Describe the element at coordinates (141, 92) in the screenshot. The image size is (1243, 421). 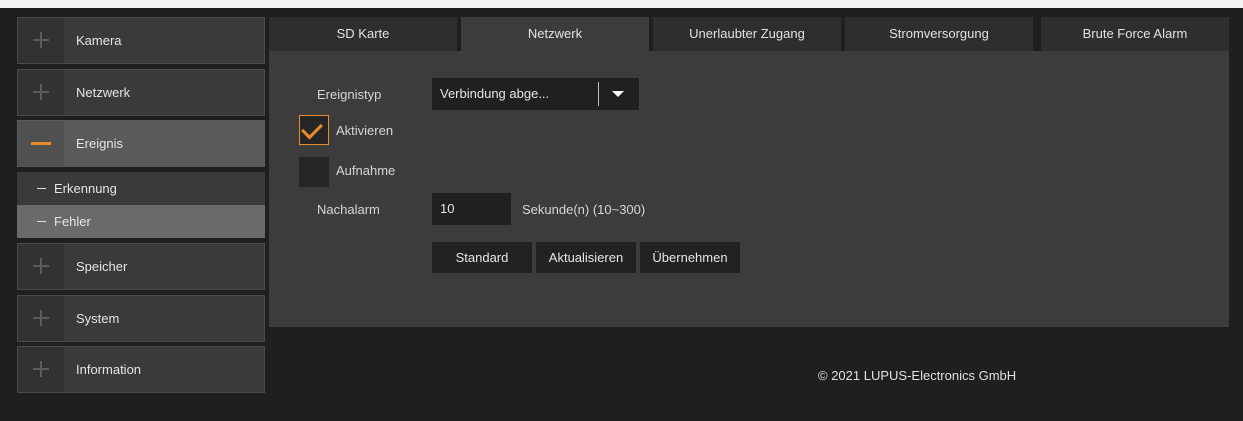
I see `sidebar-item-netzwerk: Netzwerk` at that location.